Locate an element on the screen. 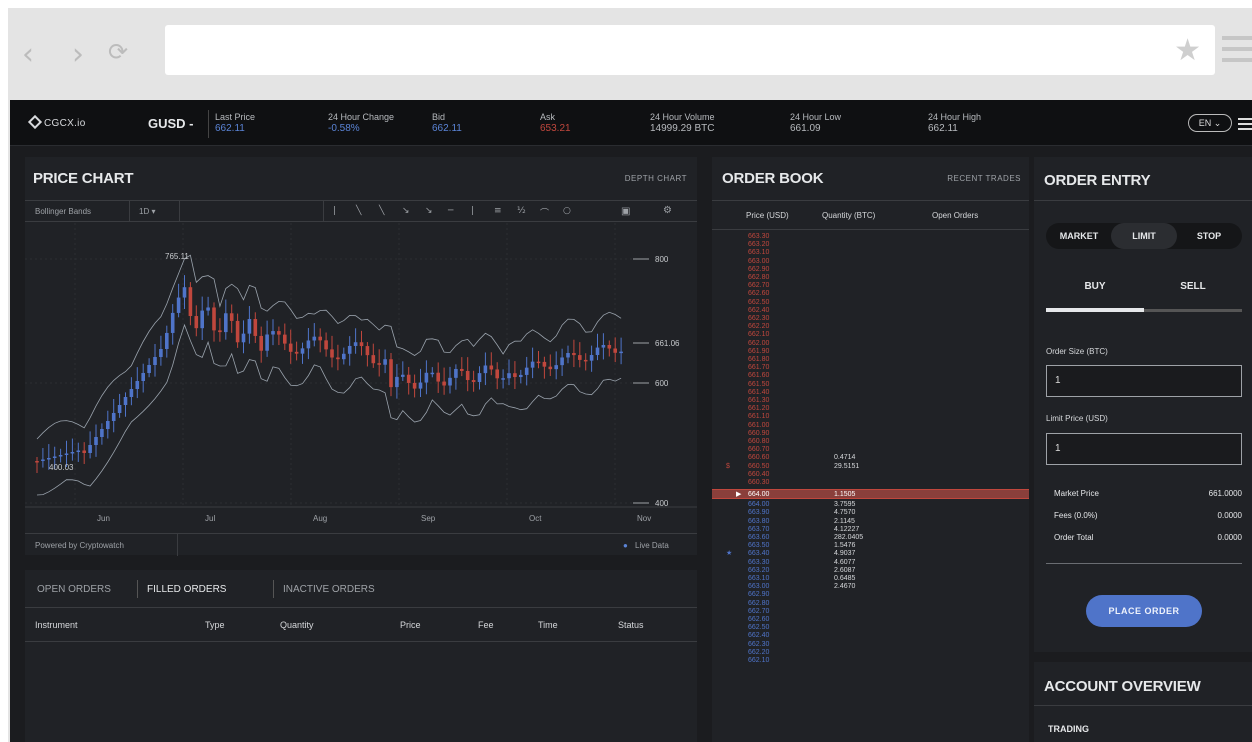 The height and width of the screenshot is (742, 1252). language-selector: EN ⌄ is located at coordinates (1210, 123).